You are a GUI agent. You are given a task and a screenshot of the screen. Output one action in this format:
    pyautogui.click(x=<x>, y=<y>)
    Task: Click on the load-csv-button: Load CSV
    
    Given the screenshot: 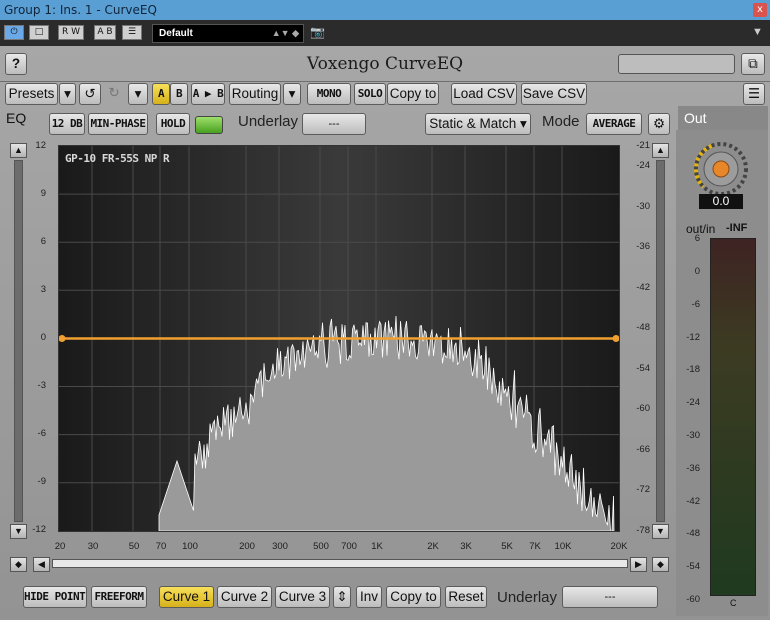 What is the action you would take?
    pyautogui.click(x=484, y=94)
    